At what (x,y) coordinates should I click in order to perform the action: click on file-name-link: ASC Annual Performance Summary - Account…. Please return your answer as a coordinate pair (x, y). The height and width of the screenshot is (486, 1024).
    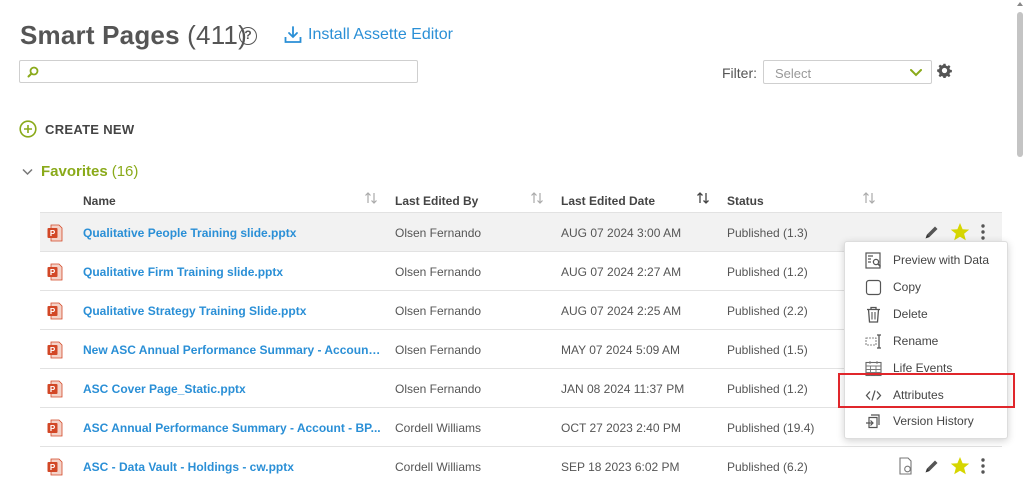
    Looking at the image, I should click on (232, 428).